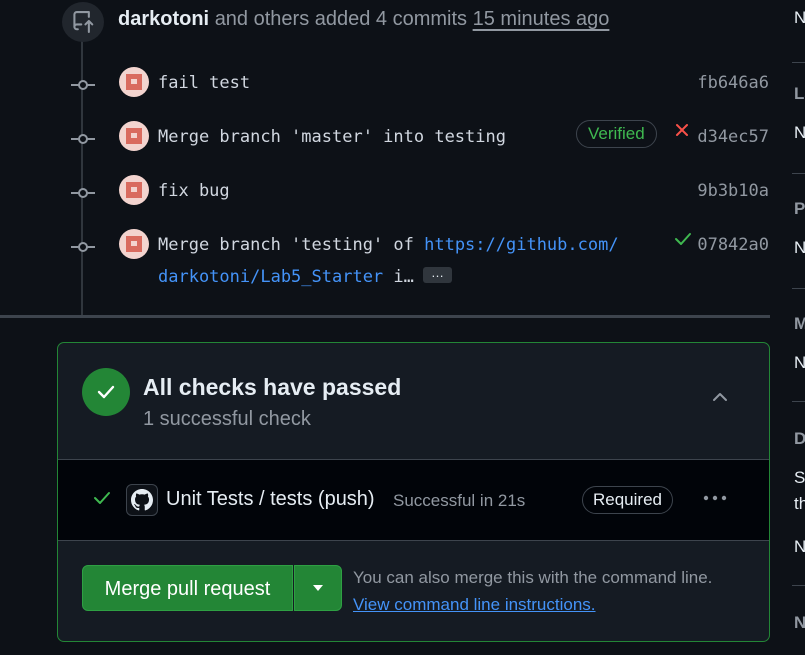  What do you see at coordinates (272, 387) in the screenshot?
I see `checks-title: All checks have passed` at bounding box center [272, 387].